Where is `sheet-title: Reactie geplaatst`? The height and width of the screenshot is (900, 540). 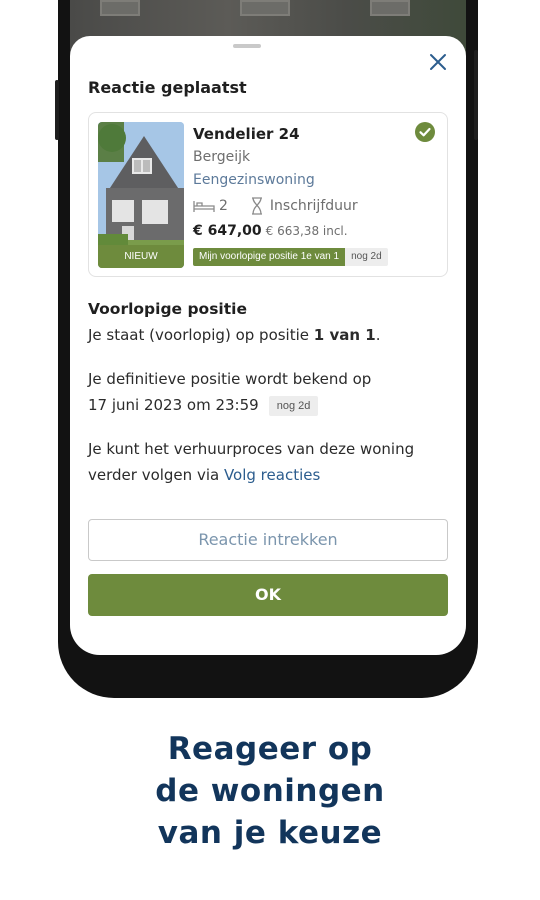 sheet-title: Reactie geplaatst is located at coordinates (167, 87).